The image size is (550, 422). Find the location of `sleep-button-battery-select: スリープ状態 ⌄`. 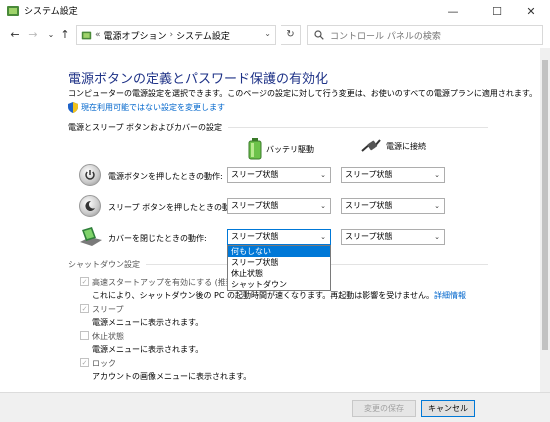

sleep-button-battery-select: スリープ状態 ⌄ is located at coordinates (279, 206).